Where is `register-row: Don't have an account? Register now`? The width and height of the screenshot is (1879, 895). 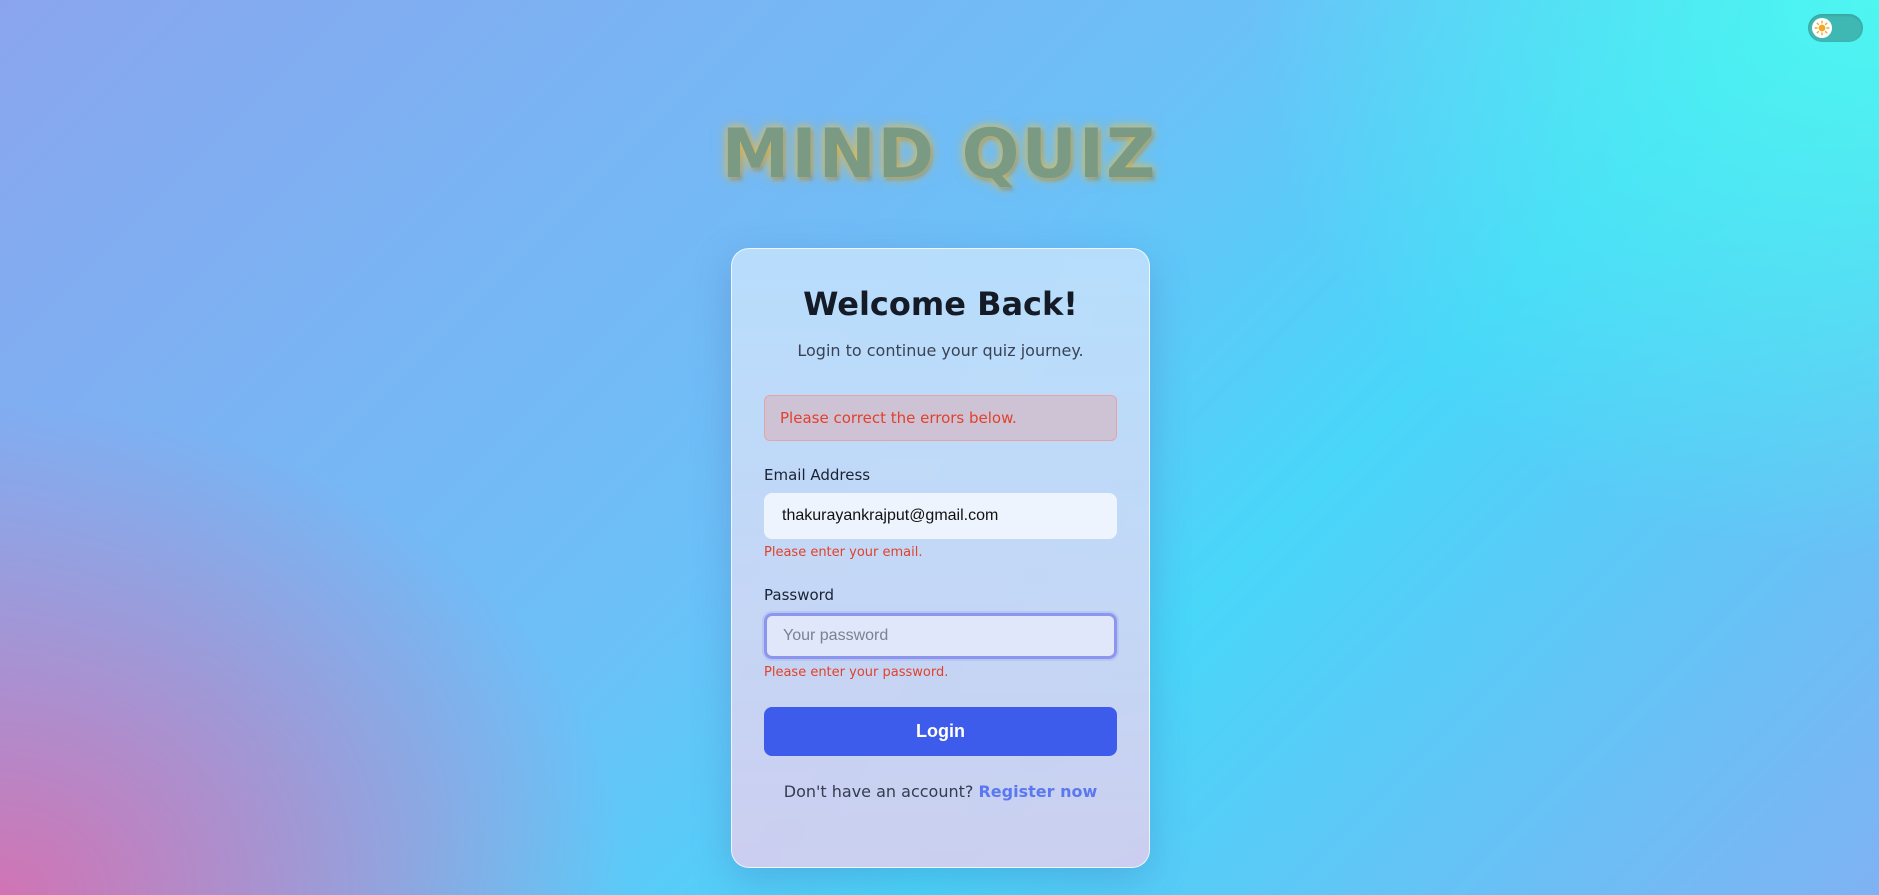 register-row: Don't have an account? Register now is located at coordinates (940, 791).